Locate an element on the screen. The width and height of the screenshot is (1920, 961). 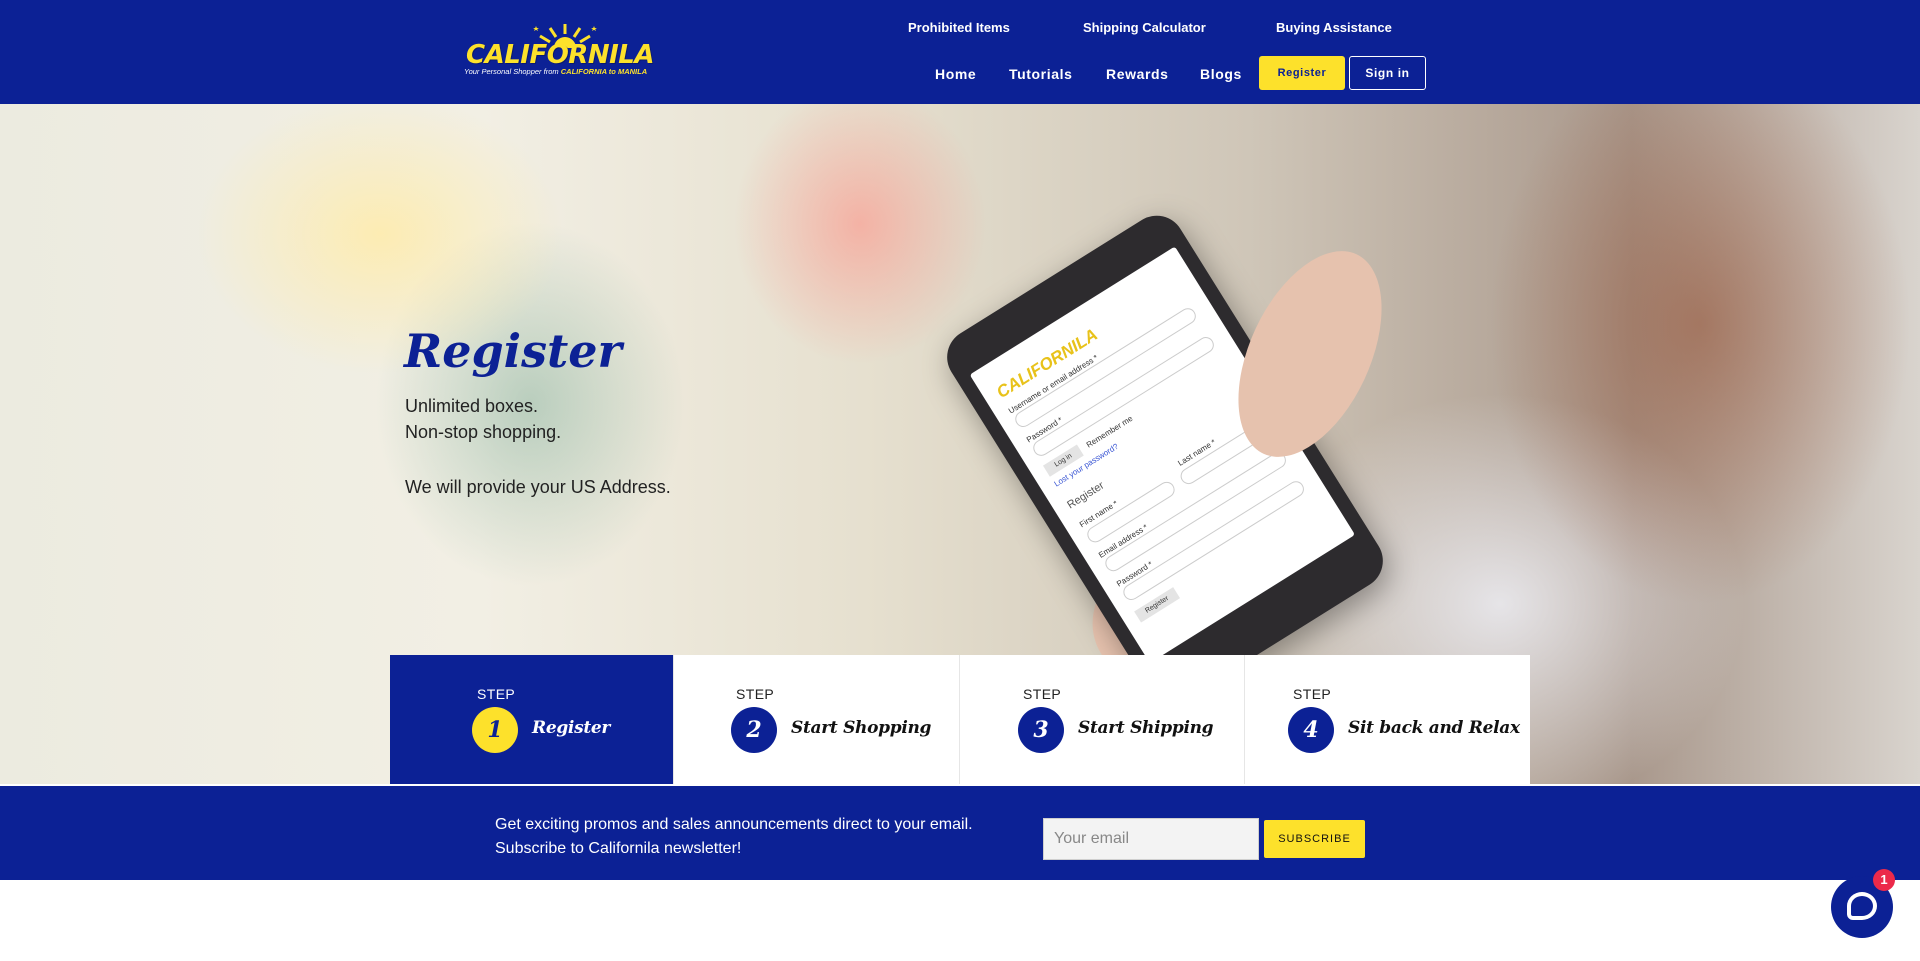
step-number: 2 is located at coordinates (754, 730).